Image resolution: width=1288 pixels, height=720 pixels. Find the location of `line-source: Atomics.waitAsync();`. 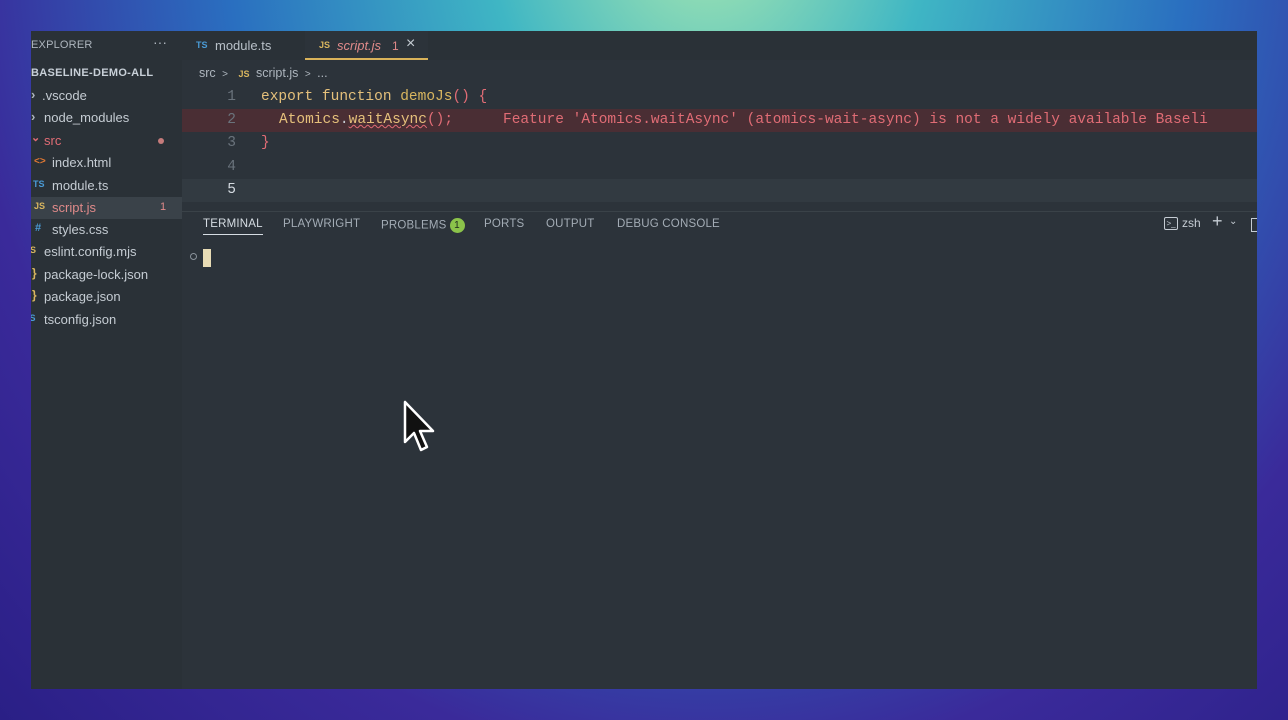

line-source: Atomics.waitAsync(); is located at coordinates (366, 120).